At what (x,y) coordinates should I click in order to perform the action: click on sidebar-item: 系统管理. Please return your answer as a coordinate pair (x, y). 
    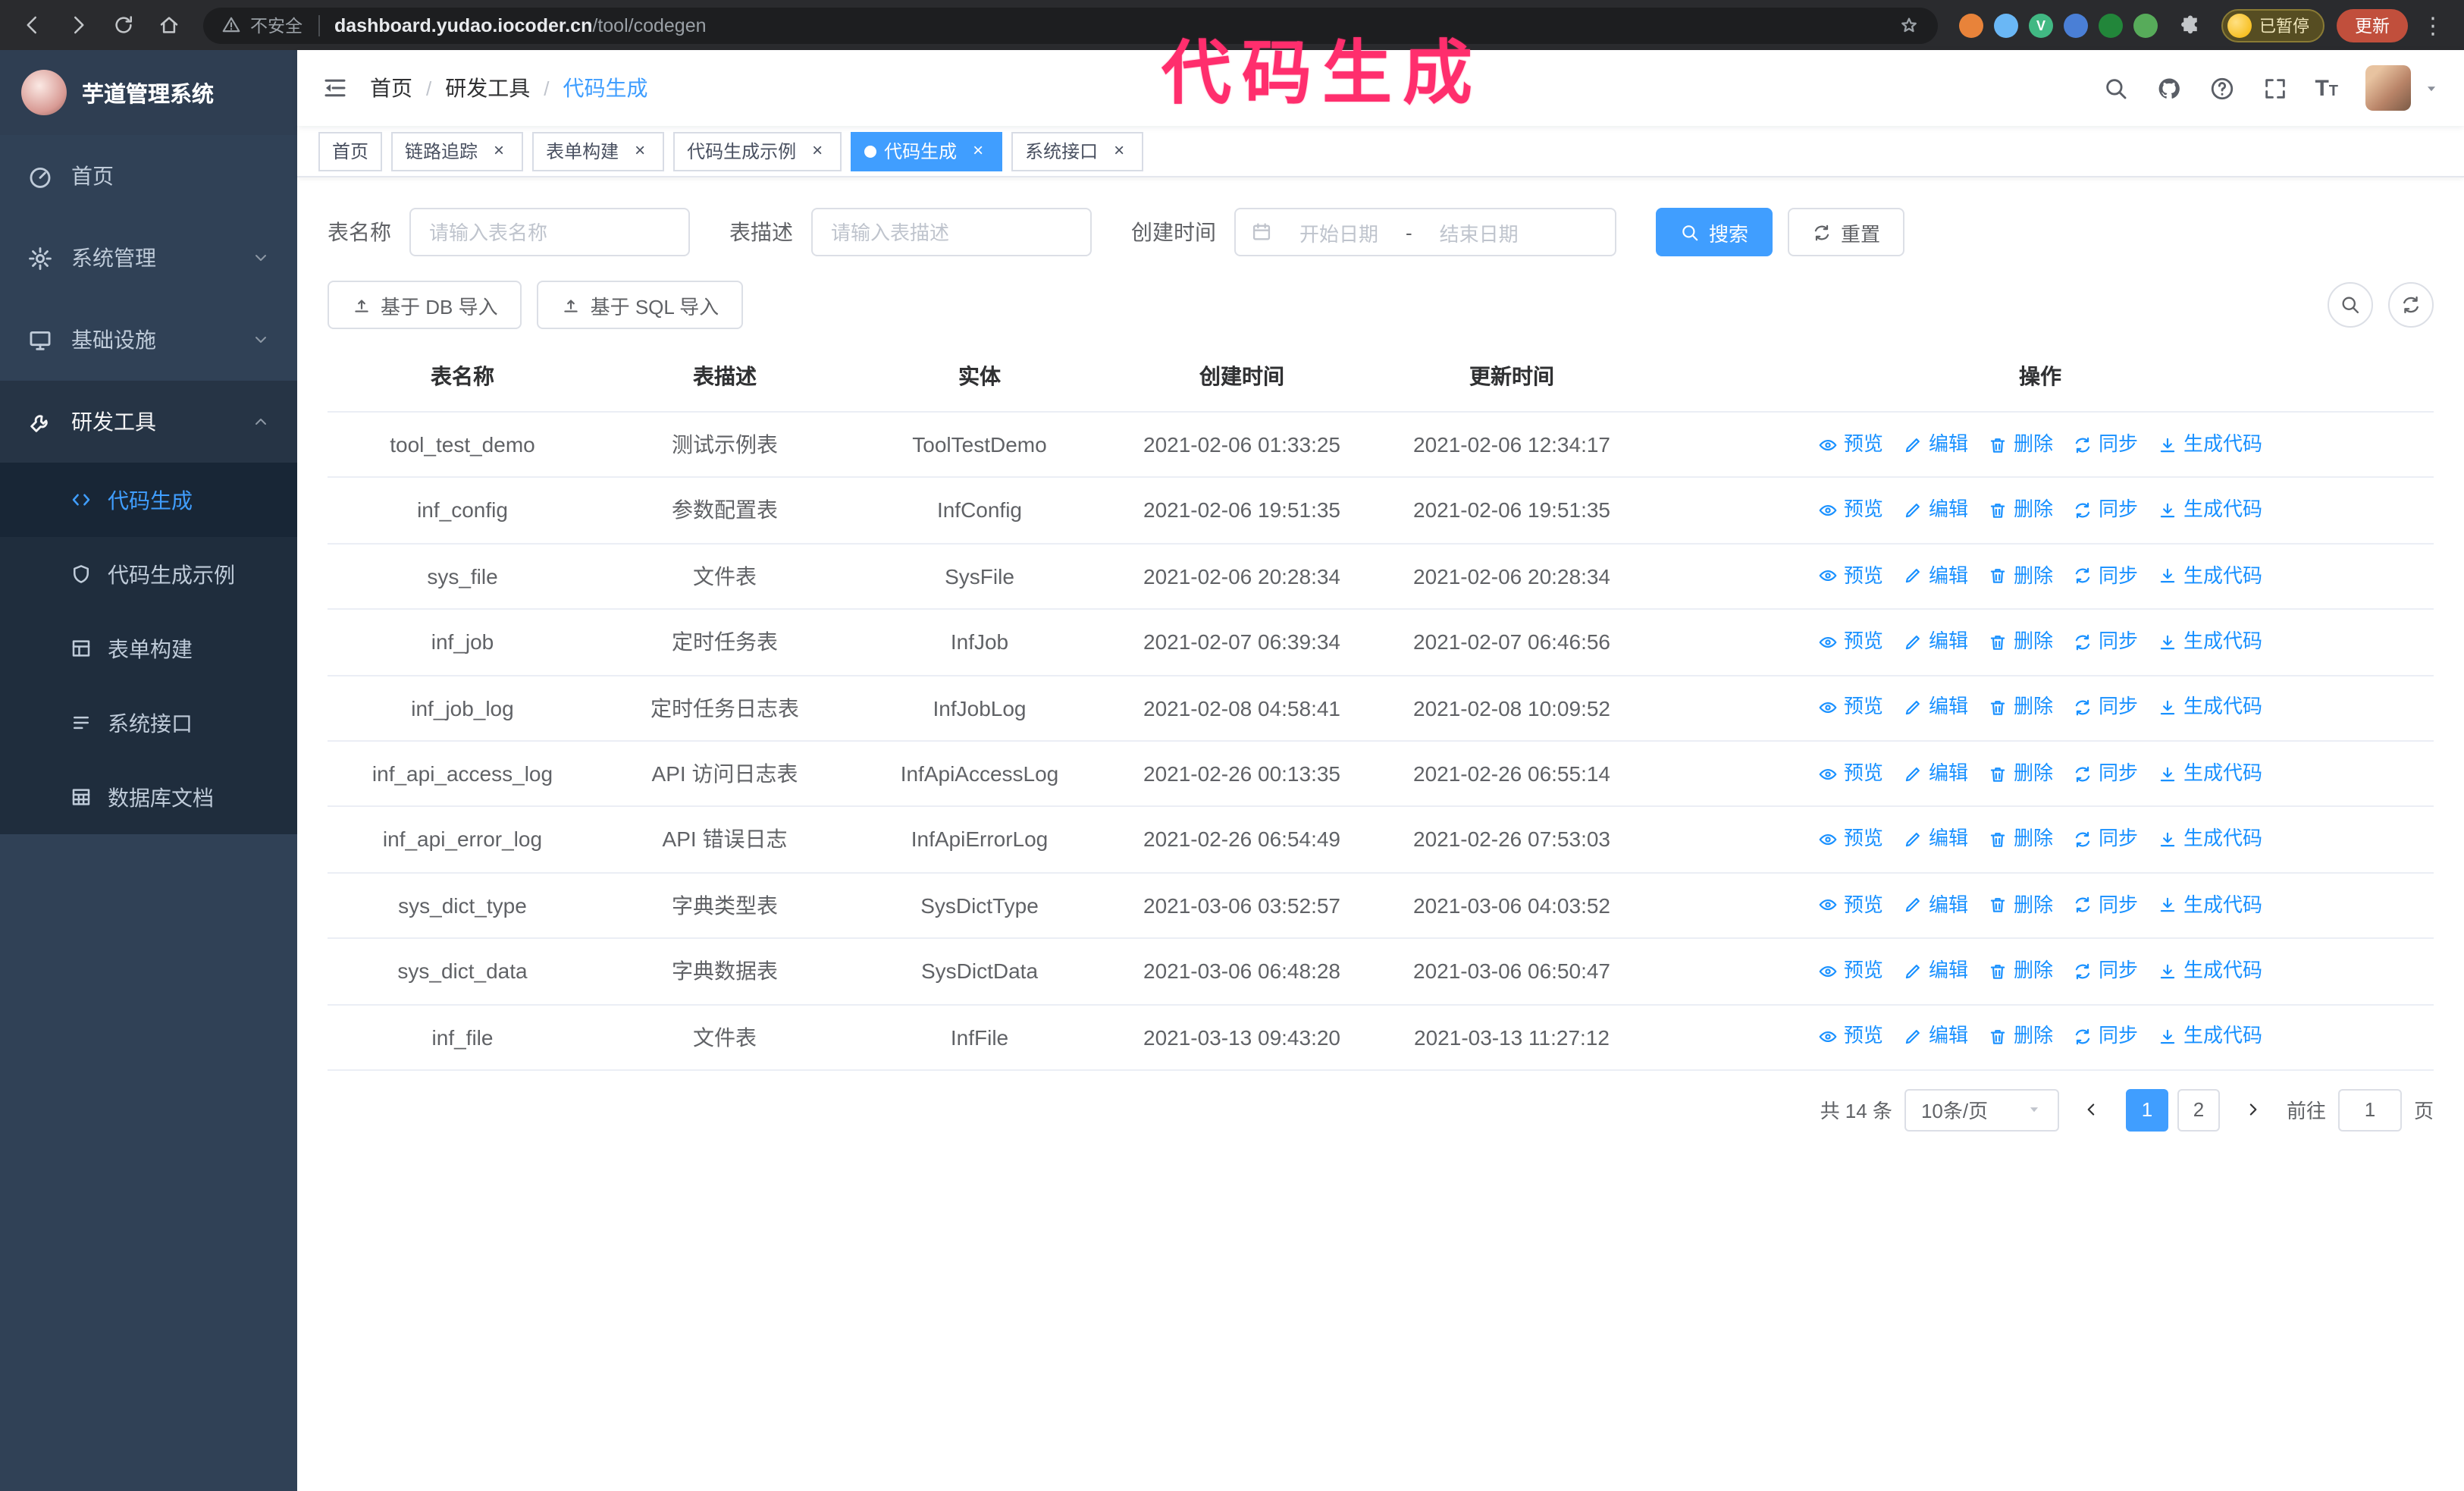
    Looking at the image, I should click on (148, 258).